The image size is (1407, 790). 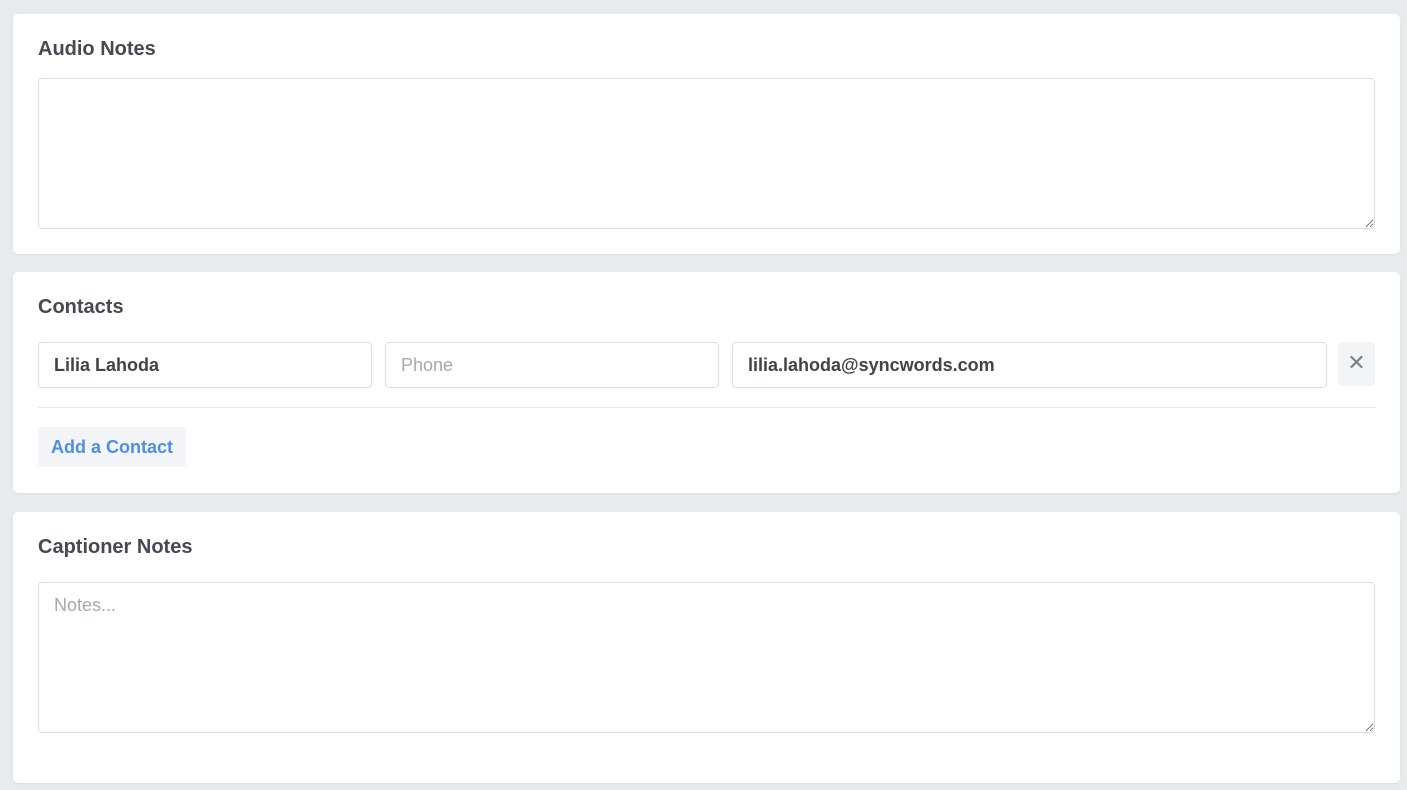 I want to click on contact-name-input, so click(x=205, y=365).